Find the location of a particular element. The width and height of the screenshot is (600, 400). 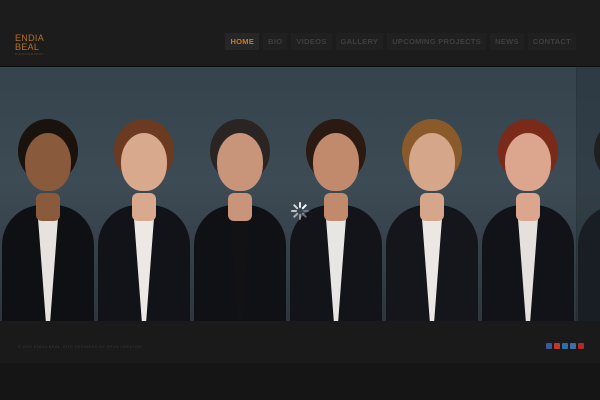

nav-videos: VIDEOS is located at coordinates (311, 41).